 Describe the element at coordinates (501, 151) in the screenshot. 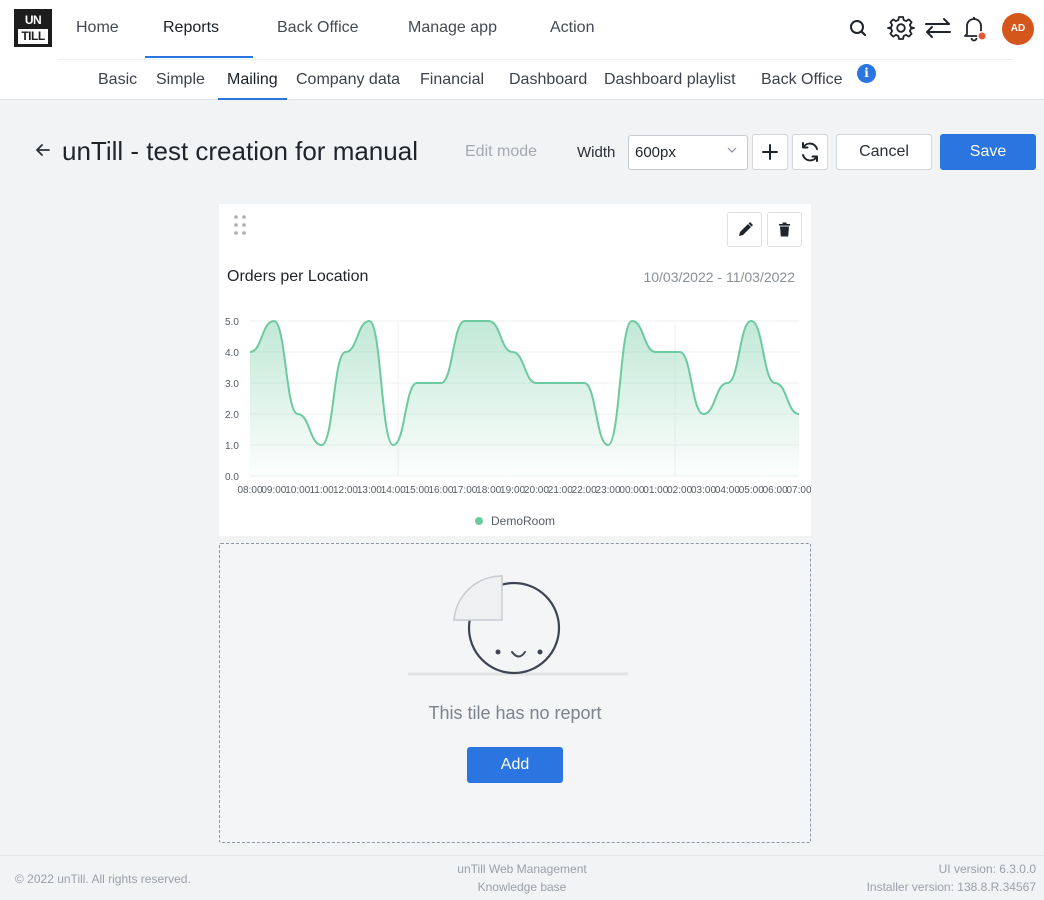

I see `edit-mode-label: Edit mode` at that location.